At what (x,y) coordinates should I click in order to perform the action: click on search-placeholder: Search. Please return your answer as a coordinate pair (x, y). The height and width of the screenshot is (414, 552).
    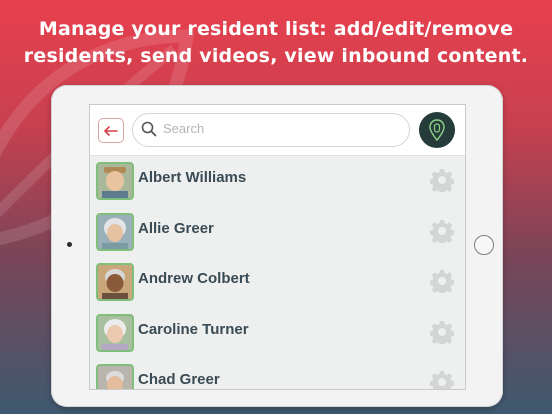
    Looking at the image, I should click on (184, 128).